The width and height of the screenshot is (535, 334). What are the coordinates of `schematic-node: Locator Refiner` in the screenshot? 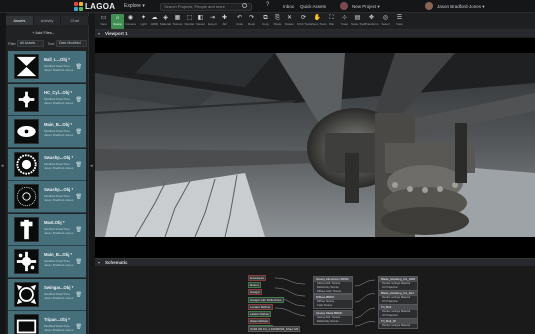 It's located at (260, 306).